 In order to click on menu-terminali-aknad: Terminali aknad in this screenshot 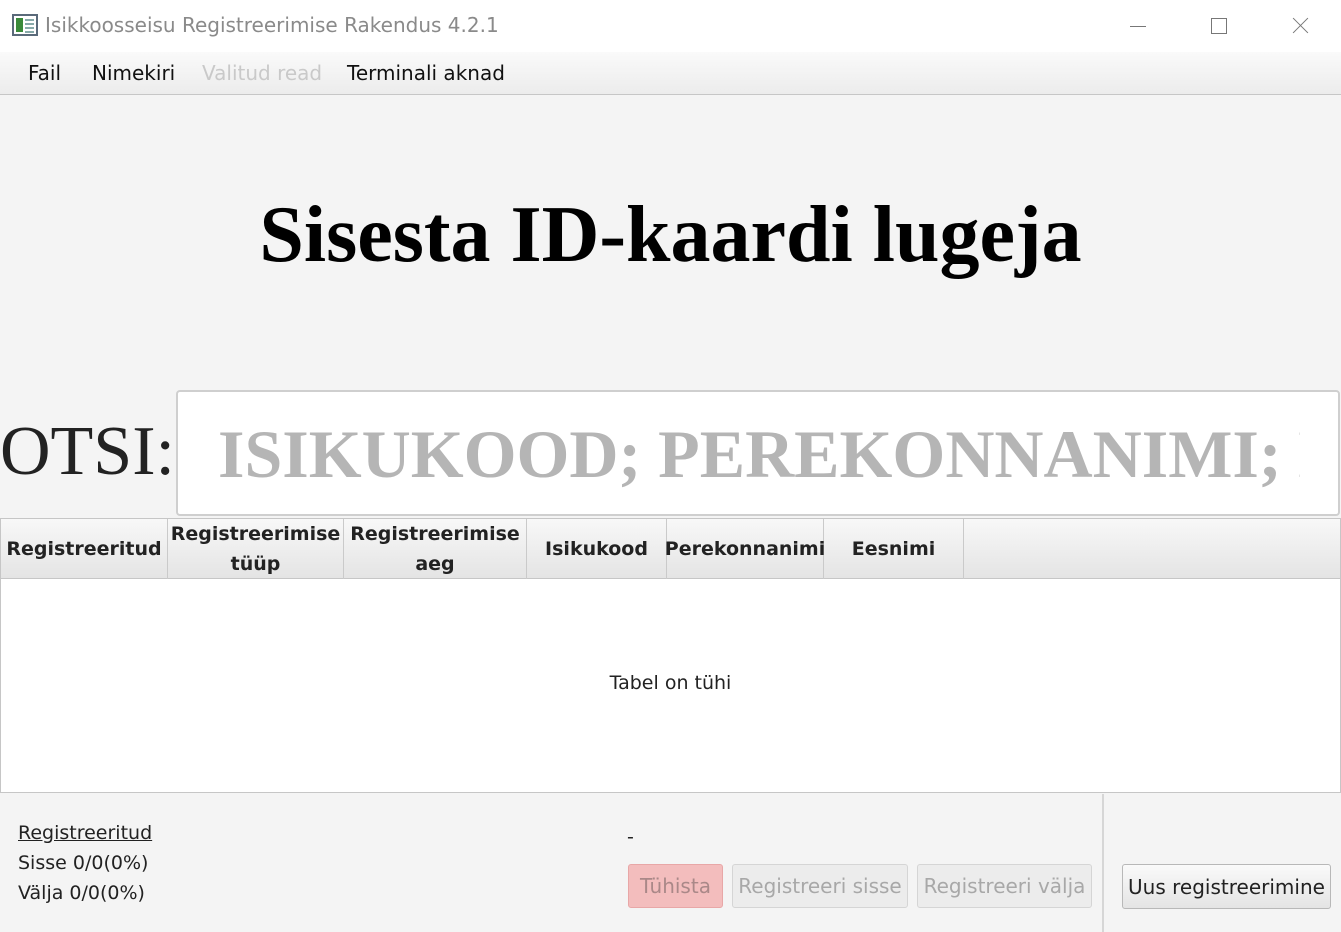, I will do `click(426, 73)`.